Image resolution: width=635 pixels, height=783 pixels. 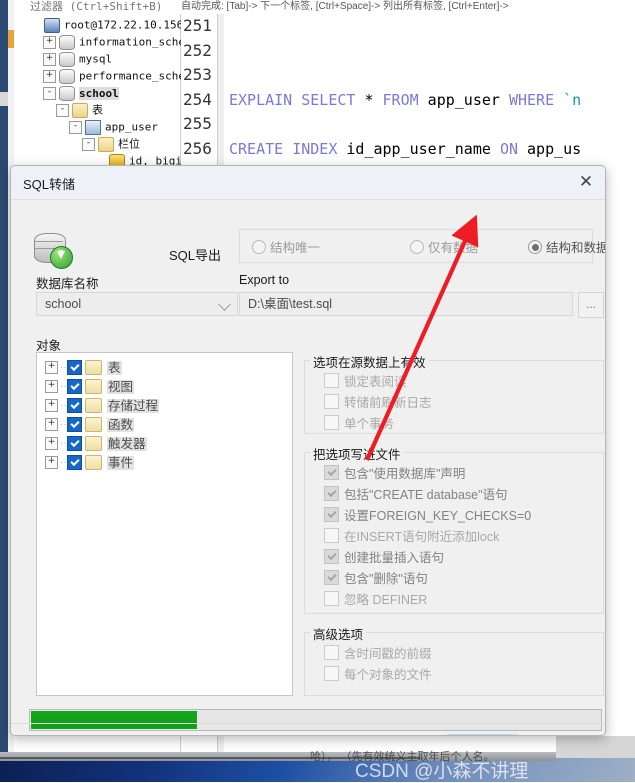 I want to click on close-button: 关闭, so click(x=565, y=735).